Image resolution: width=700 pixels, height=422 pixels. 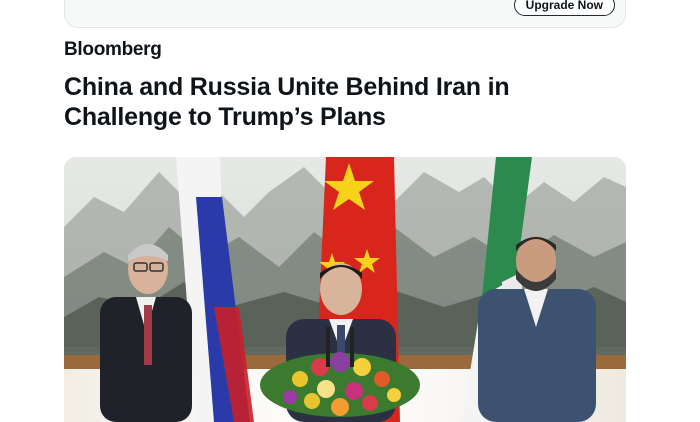 I want to click on upgrade-now-button: Upgrade Now, so click(x=564, y=8).